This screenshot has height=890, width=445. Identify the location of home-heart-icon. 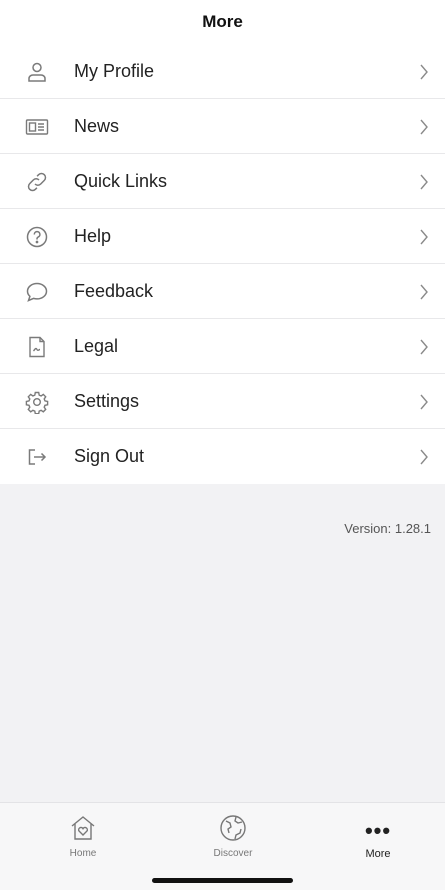
(83, 828).